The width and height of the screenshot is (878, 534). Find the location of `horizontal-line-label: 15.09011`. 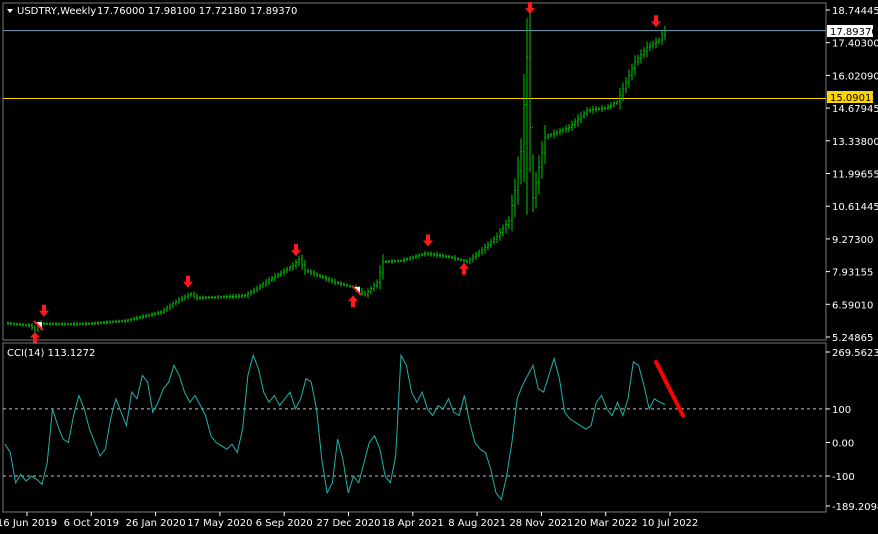

horizontal-line-label: 15.09011 is located at coordinates (852, 97).